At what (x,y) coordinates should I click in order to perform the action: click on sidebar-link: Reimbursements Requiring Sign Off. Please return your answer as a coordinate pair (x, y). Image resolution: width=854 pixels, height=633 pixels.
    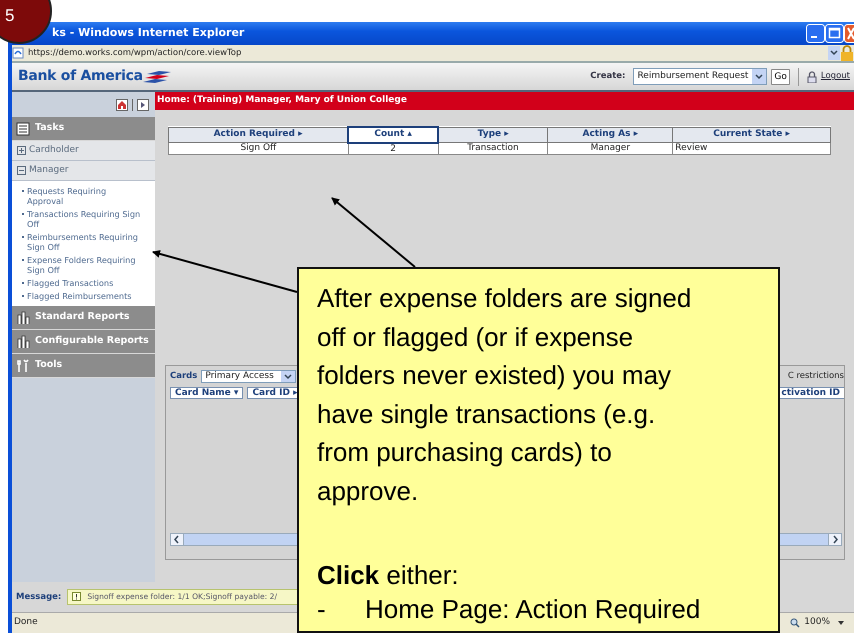
    Looking at the image, I should click on (81, 242).